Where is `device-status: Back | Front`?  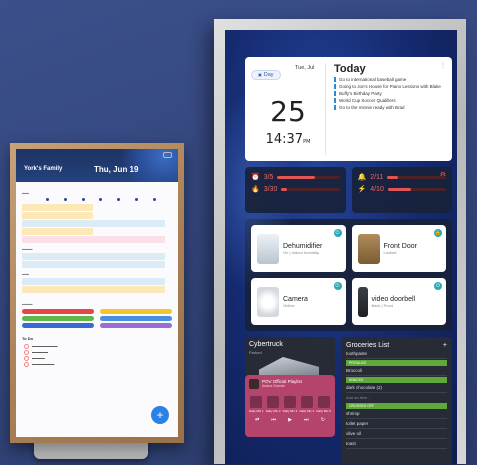 device-status: Back | Front is located at coordinates (382, 305).